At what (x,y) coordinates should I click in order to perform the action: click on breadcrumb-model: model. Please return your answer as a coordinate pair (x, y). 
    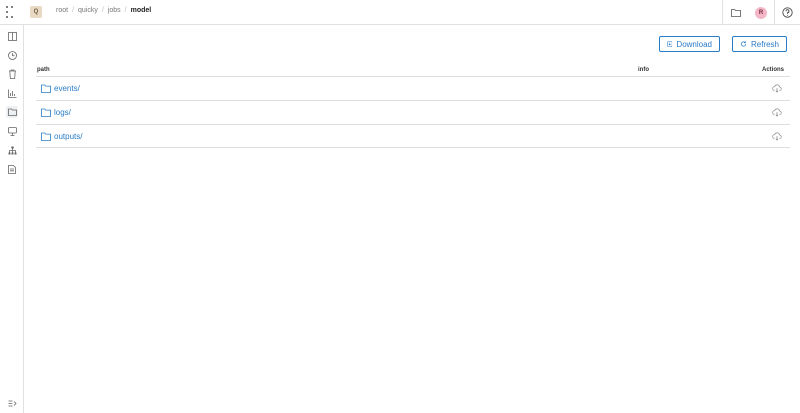
    Looking at the image, I should click on (141, 10).